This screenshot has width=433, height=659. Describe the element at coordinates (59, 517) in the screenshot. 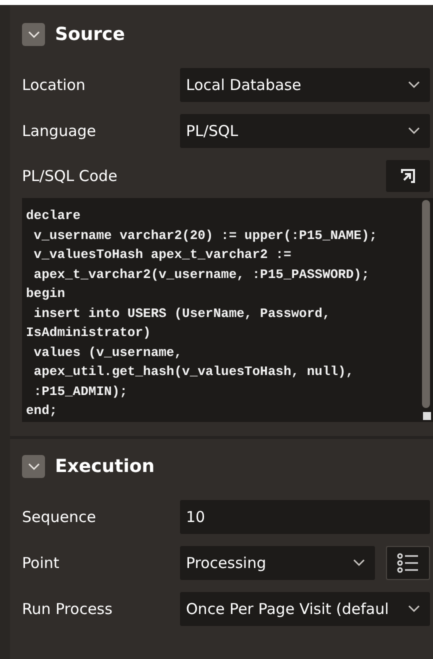

I see `field-label: Sequence` at that location.